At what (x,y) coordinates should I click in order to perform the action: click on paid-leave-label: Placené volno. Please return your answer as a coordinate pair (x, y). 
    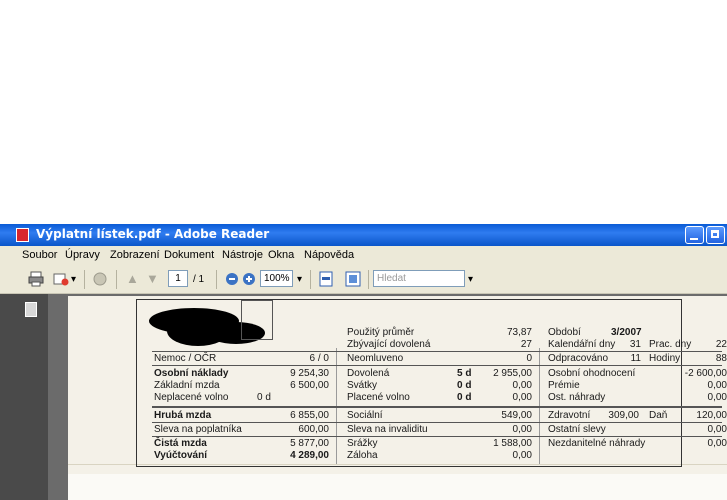
    Looking at the image, I should click on (378, 397).